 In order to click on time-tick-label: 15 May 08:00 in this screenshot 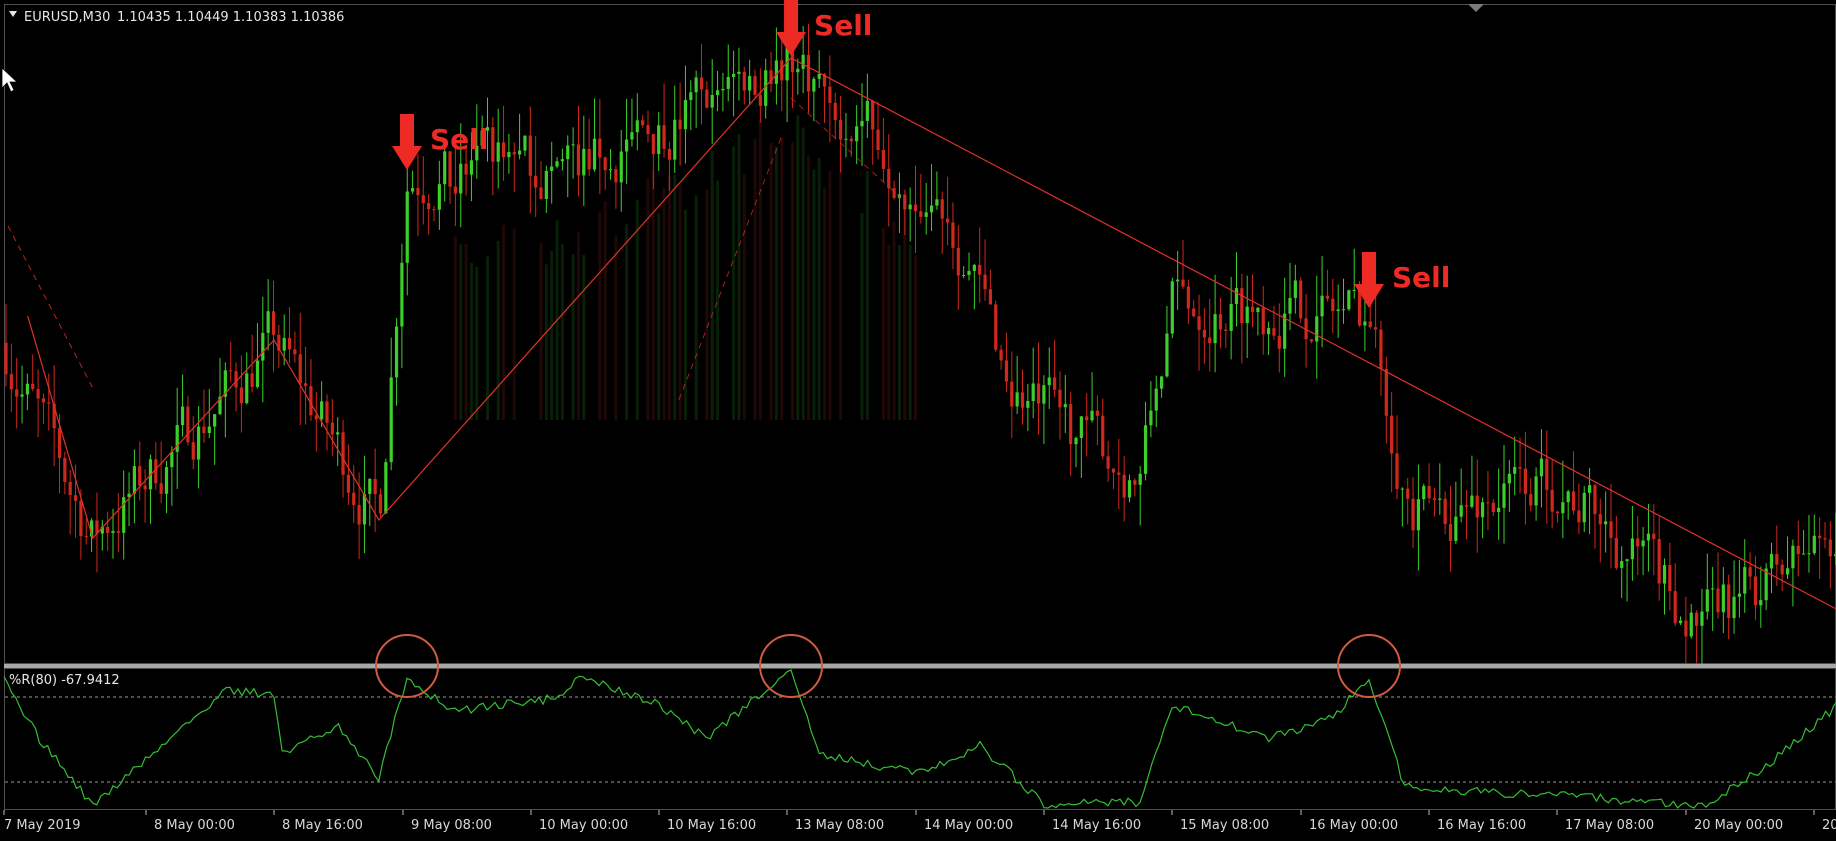, I will do `click(1224, 825)`.